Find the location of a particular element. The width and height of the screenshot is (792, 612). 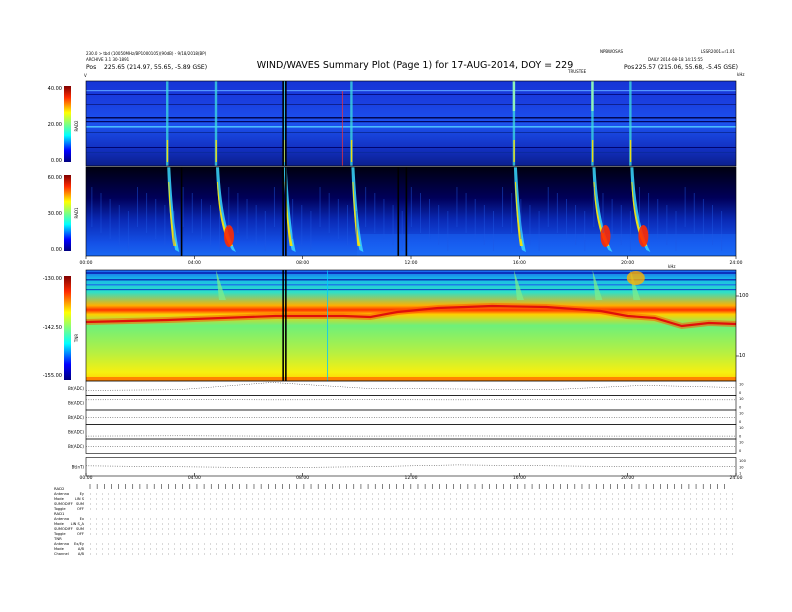

rad2-spectrogram is located at coordinates (411, 123).